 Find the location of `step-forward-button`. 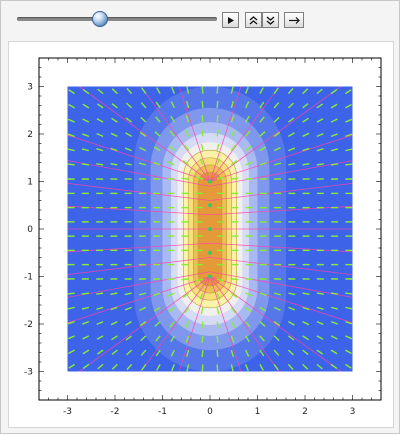

step-forward-button is located at coordinates (294, 20).